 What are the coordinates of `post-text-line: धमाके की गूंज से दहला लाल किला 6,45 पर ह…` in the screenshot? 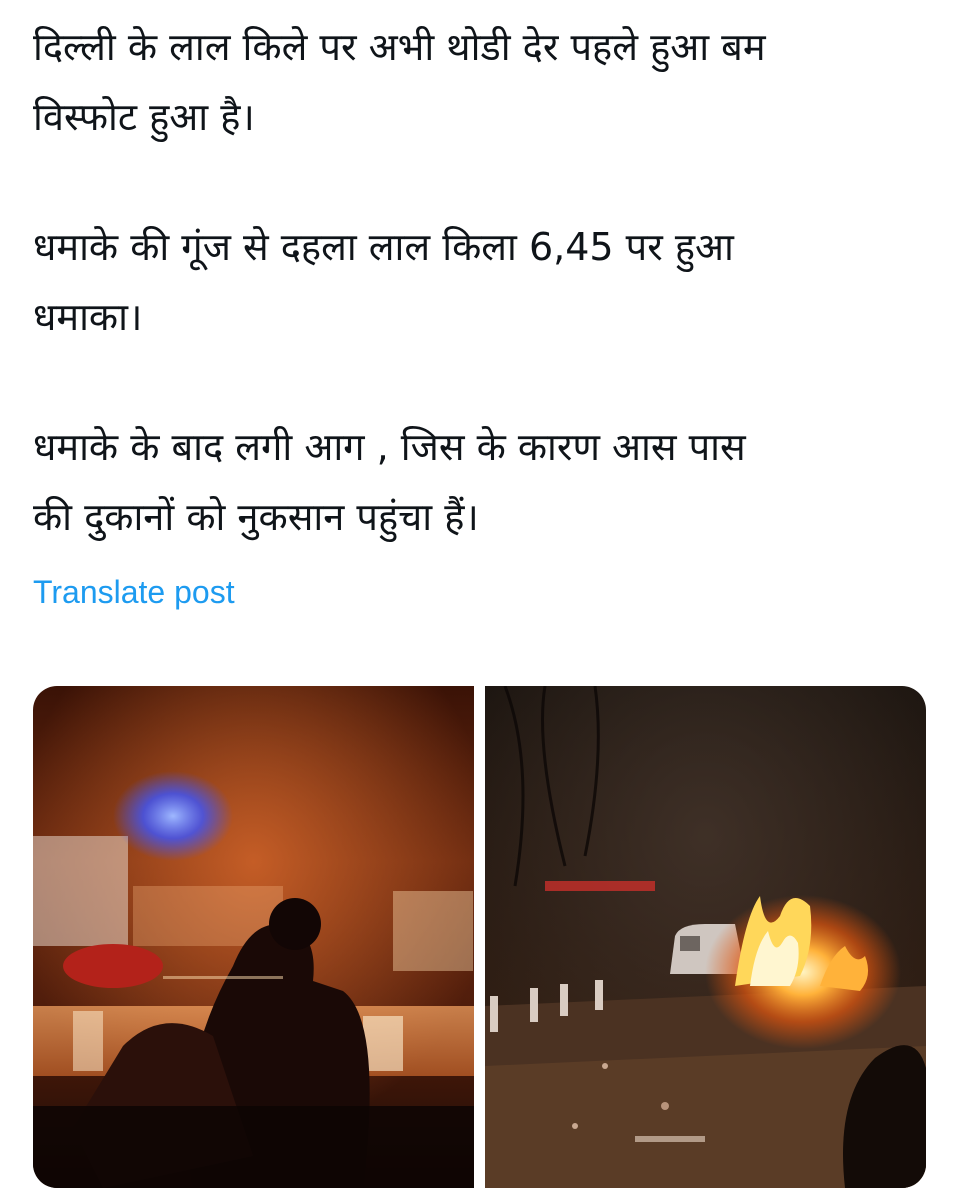 It's located at (383, 247).